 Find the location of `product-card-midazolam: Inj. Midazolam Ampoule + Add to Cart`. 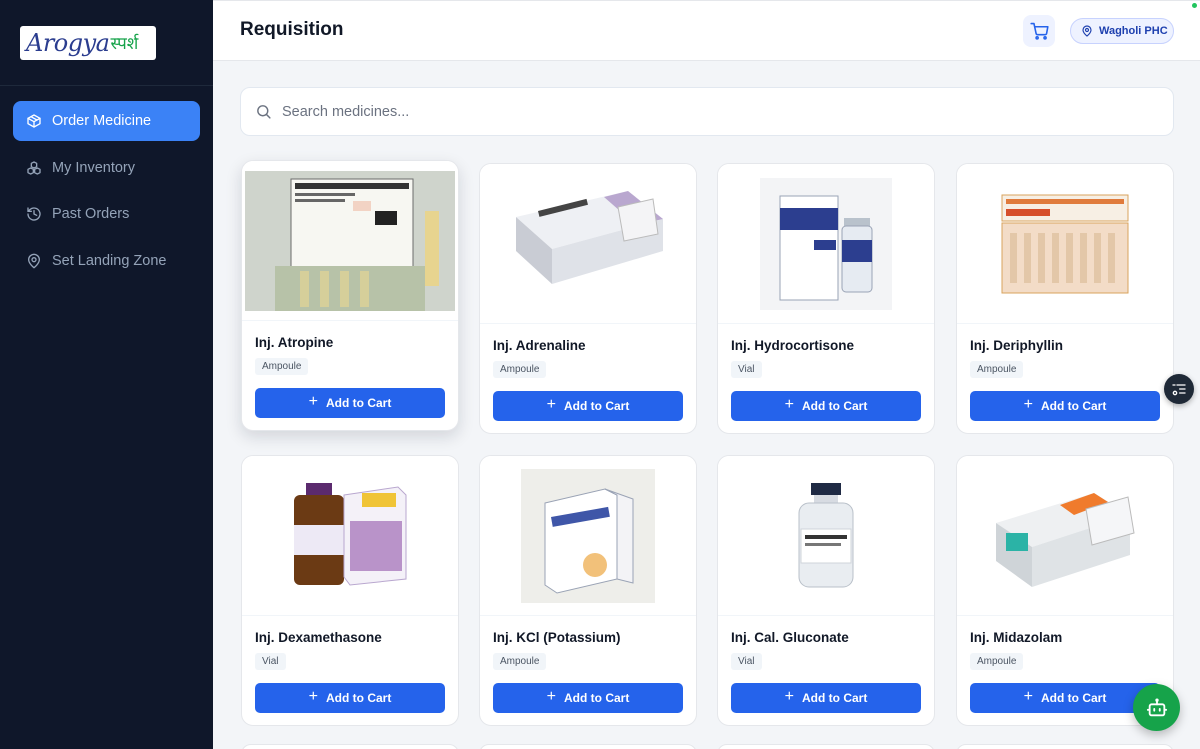

product-card-midazolam: Inj. Midazolam Ampoule + Add to Cart is located at coordinates (1065, 590).